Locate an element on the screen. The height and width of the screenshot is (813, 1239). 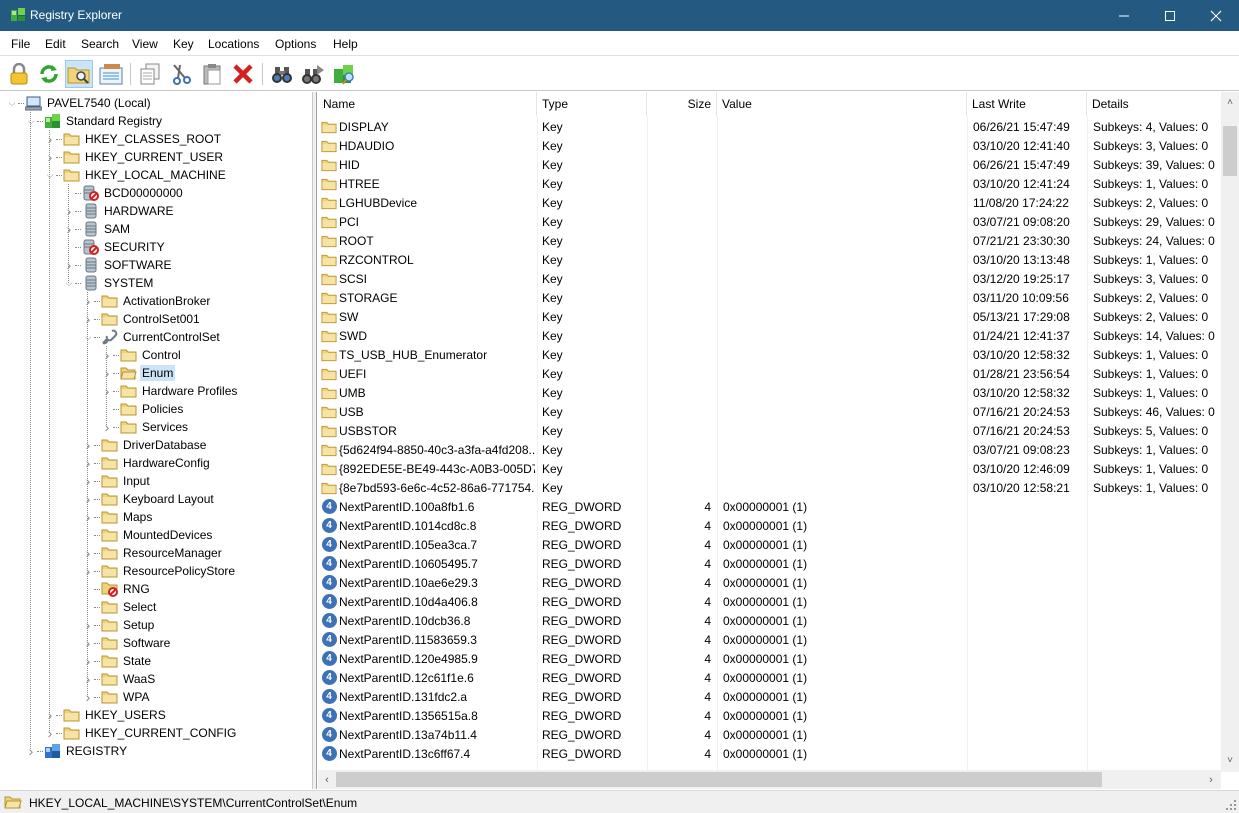
vertical-scroll-thumb is located at coordinates (1230, 151).